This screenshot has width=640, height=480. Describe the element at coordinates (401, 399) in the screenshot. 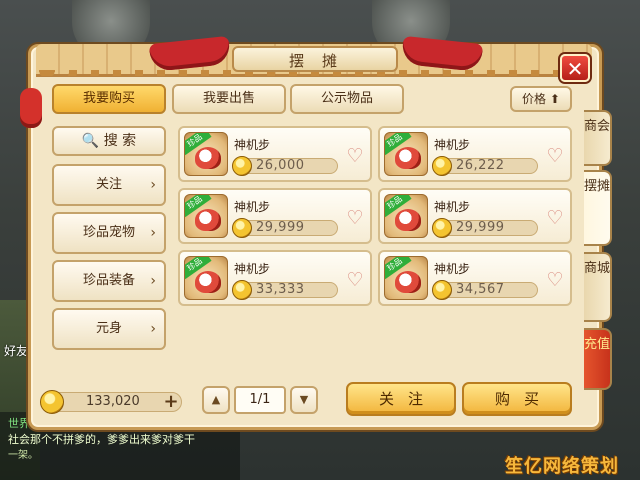

I see `follow-button: 关注` at that location.